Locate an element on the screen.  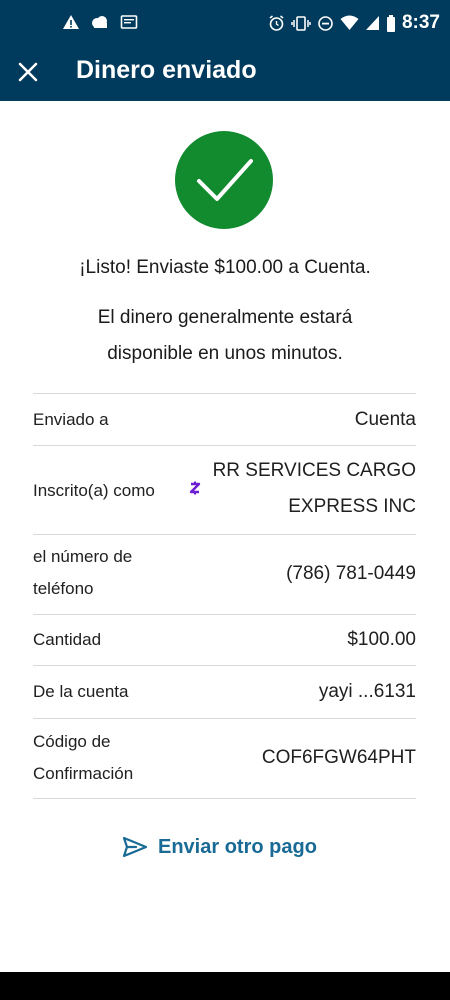
account-value: yayi ...6131 is located at coordinates (367, 691).